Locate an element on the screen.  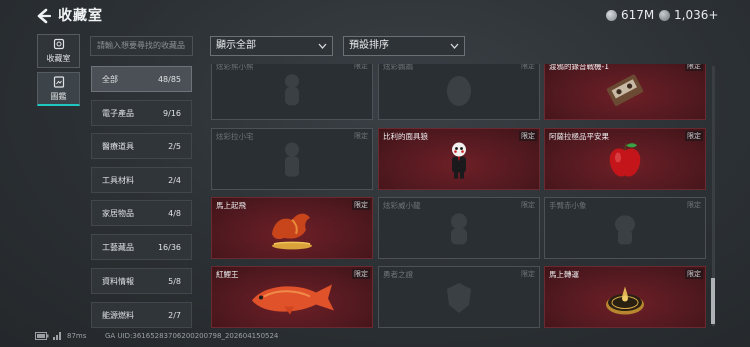
item-card: 馬上起飛 限定 is located at coordinates (292, 228).